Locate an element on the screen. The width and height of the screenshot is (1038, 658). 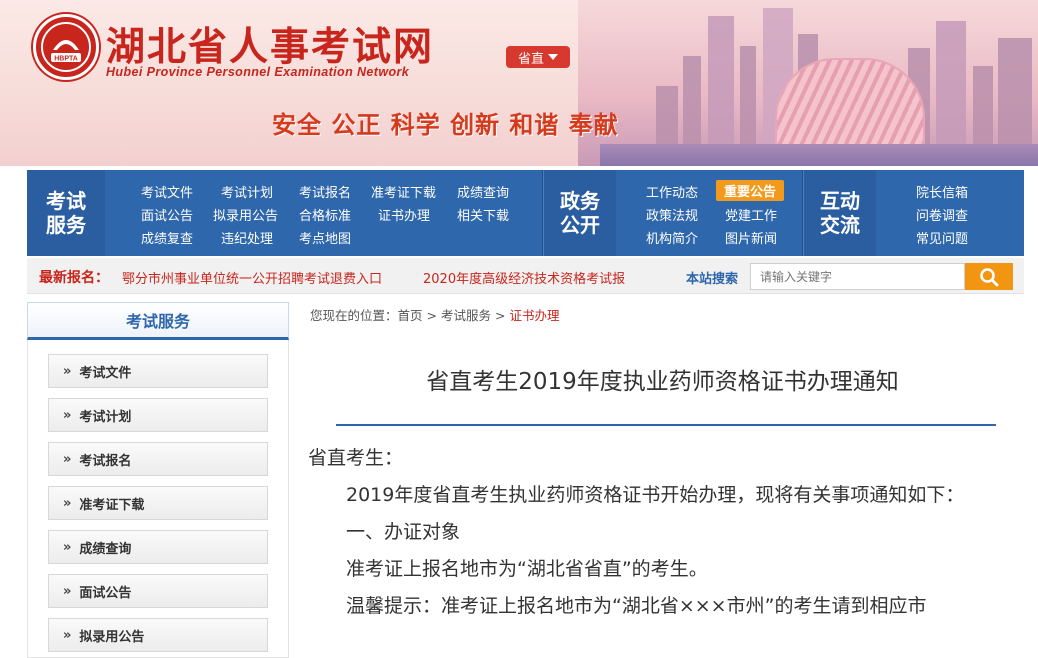
nav-link-policies: 政策法规 is located at coordinates (672, 214).